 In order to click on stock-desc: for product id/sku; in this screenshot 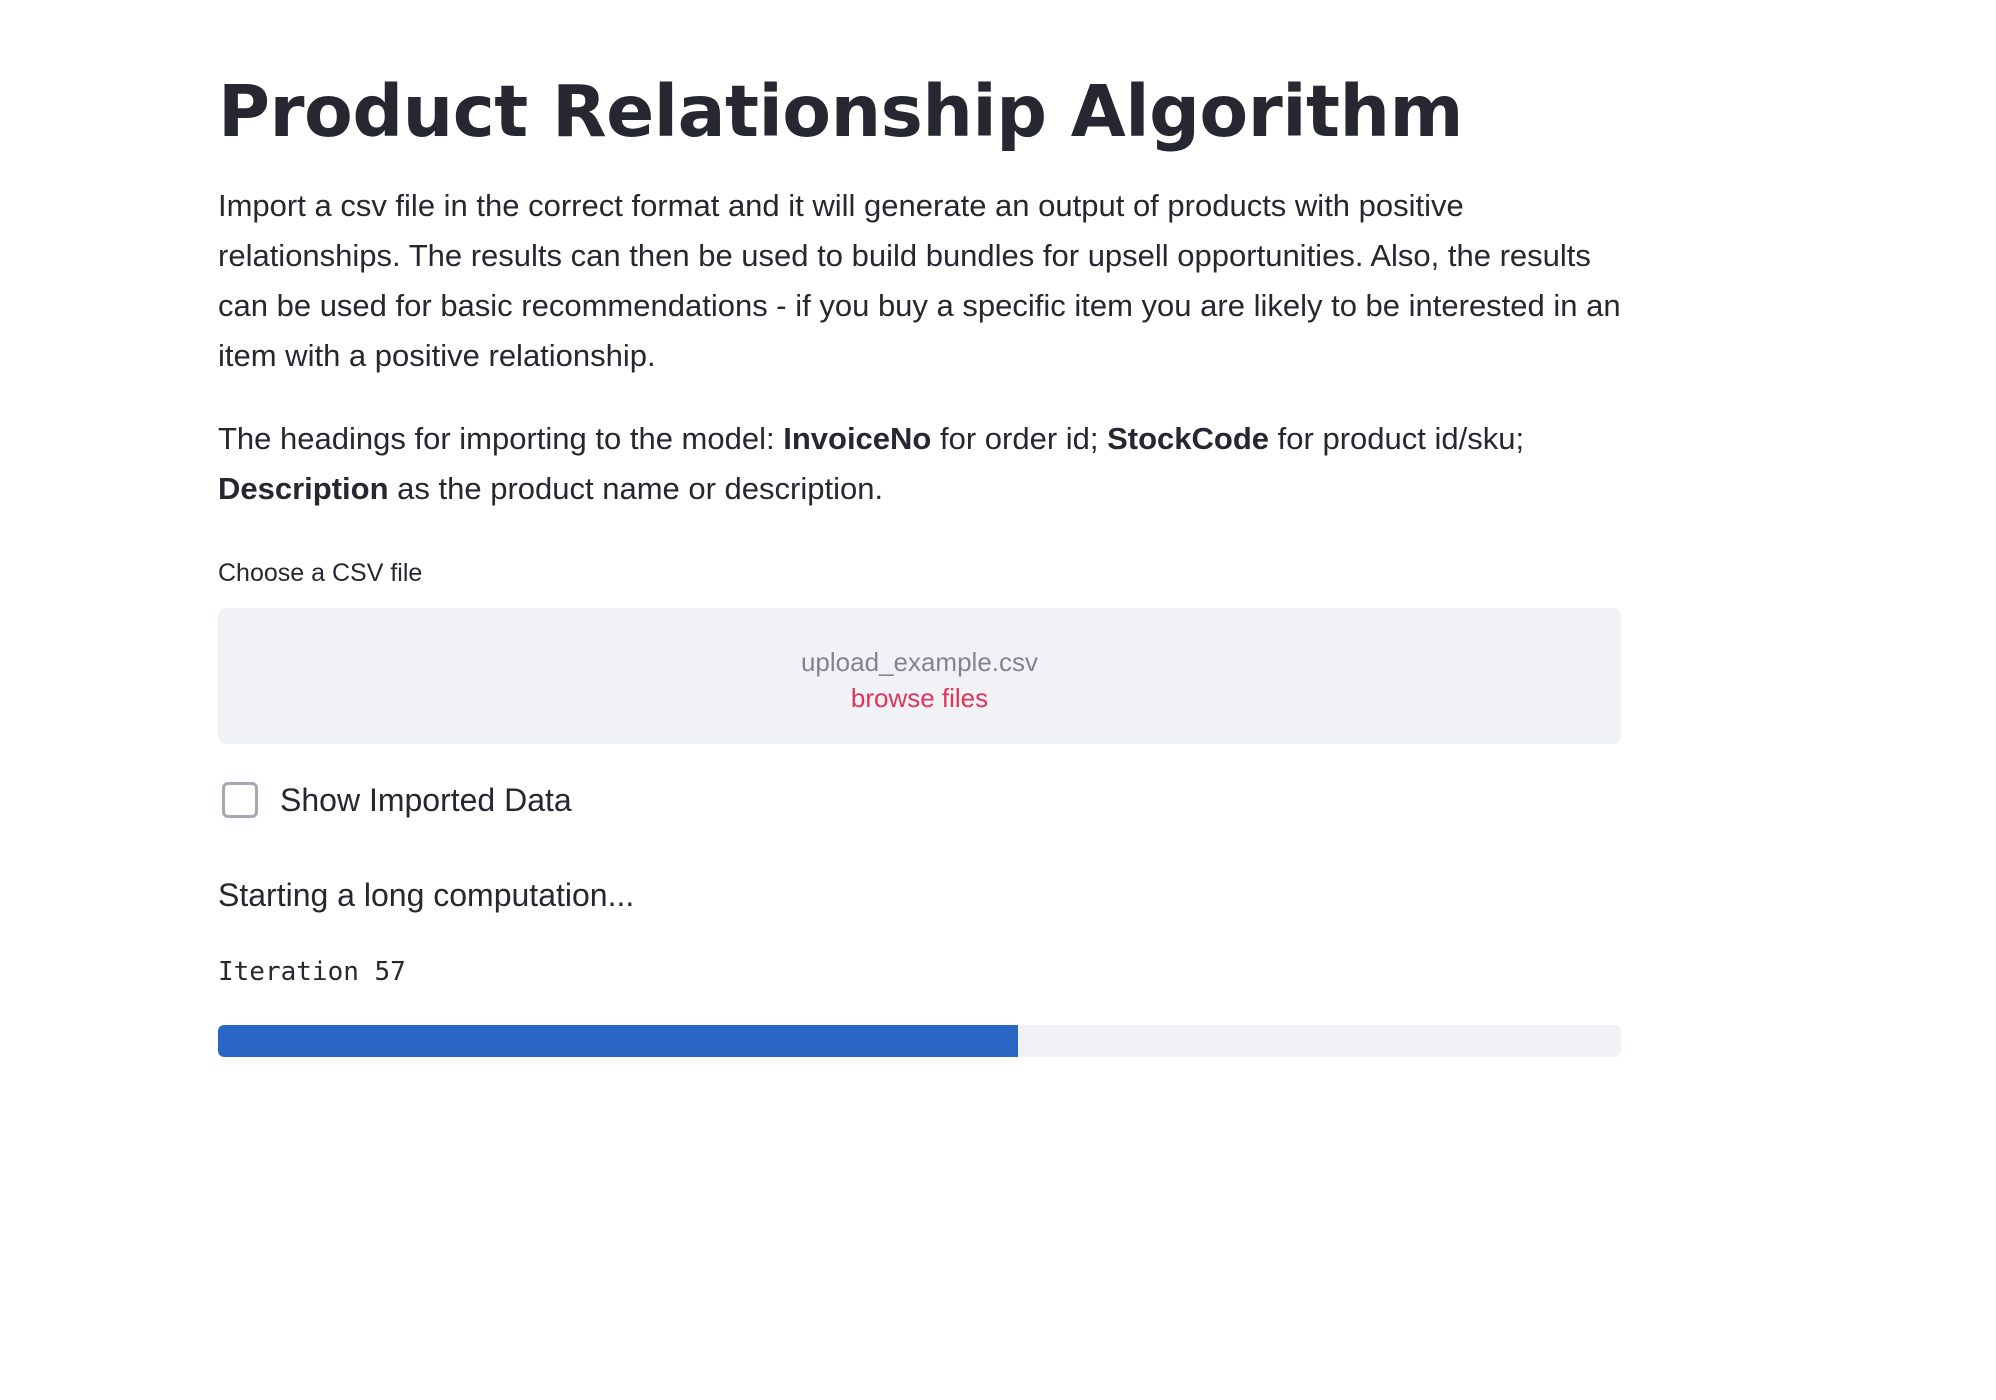, I will do `click(1397, 438)`.